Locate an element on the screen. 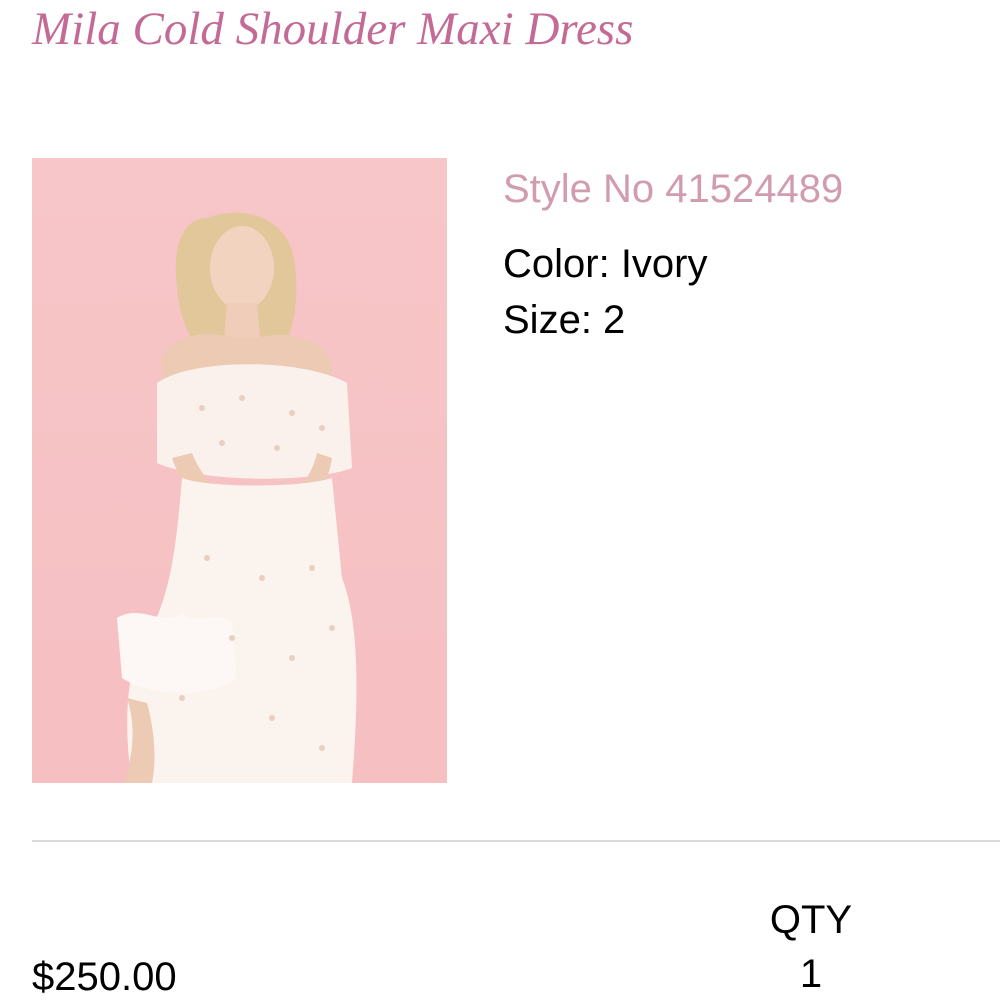 This screenshot has height=1000, width=1000. divider is located at coordinates (516, 841).